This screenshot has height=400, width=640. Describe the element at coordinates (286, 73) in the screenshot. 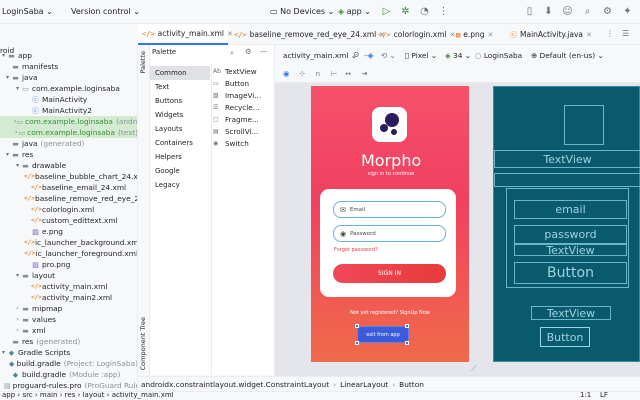

I see `view-options-icon: ◉` at that location.